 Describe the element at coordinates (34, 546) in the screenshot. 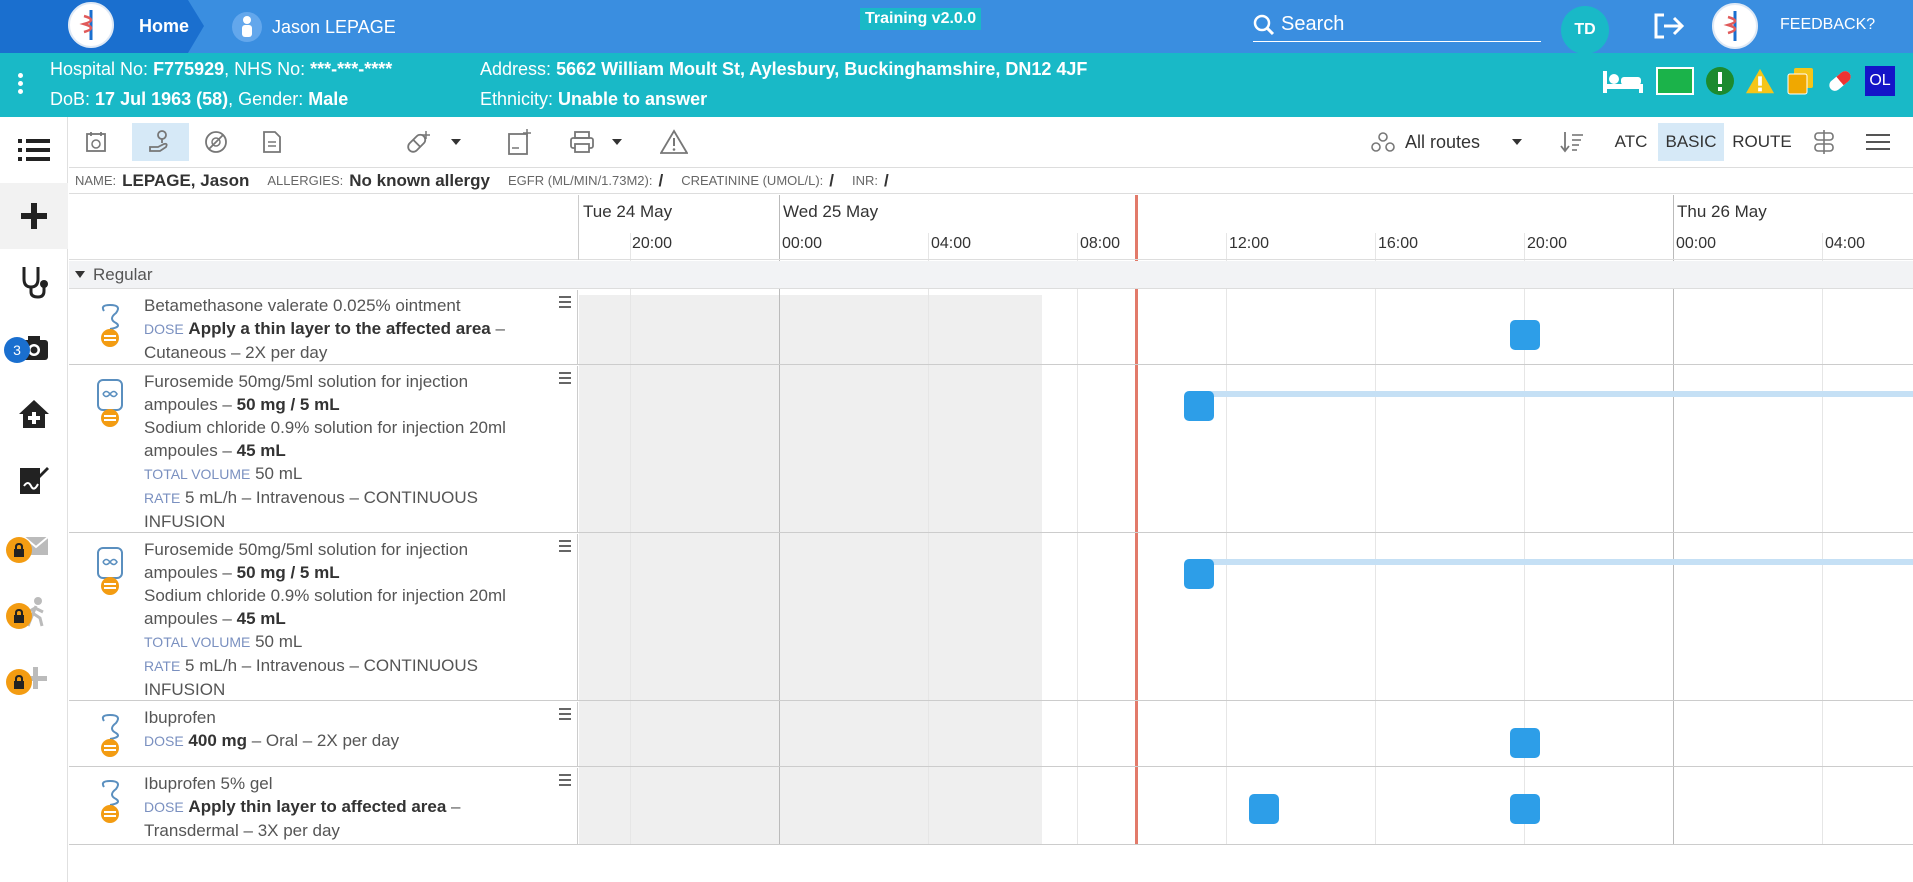

I see `mail-lock-icon` at that location.